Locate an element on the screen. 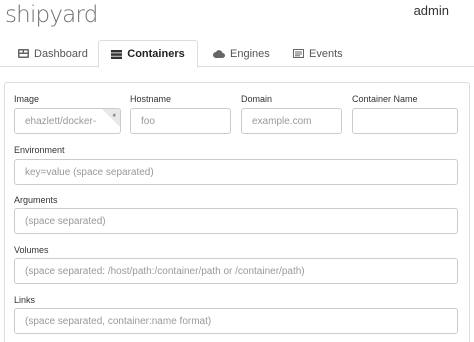  links-label: Links is located at coordinates (25, 300).